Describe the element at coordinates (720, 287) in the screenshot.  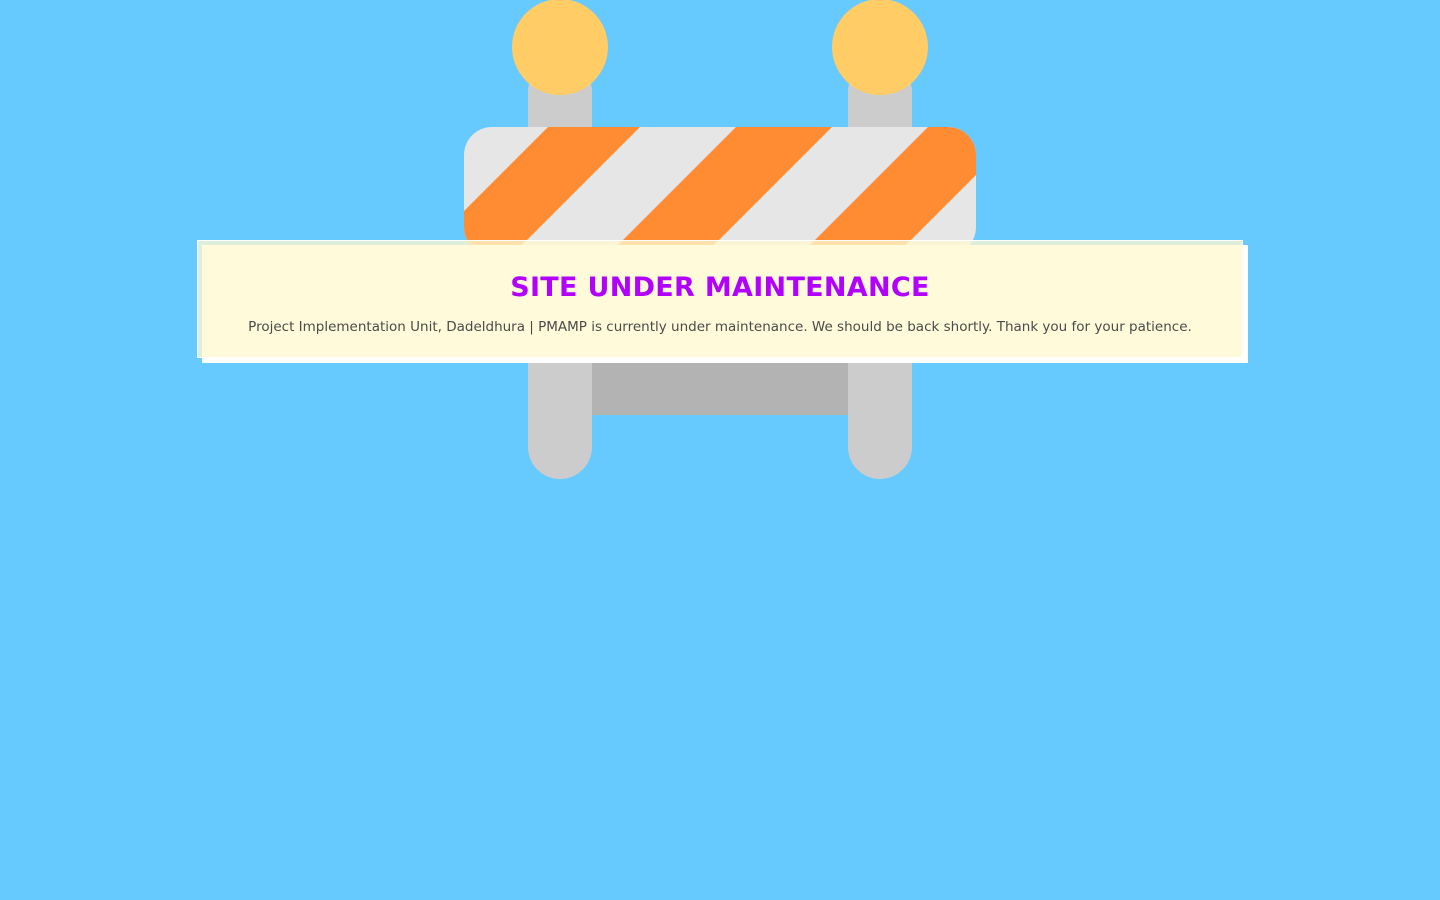
I see `page-title: SITE UNDER MAINTENANCE` at that location.